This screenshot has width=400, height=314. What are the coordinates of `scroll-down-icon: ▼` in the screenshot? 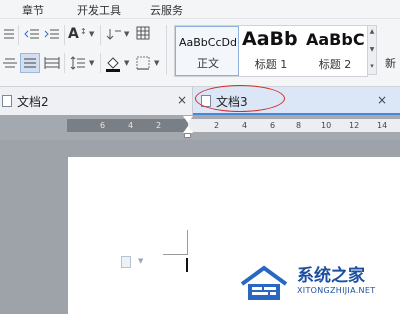 It's located at (372, 50).